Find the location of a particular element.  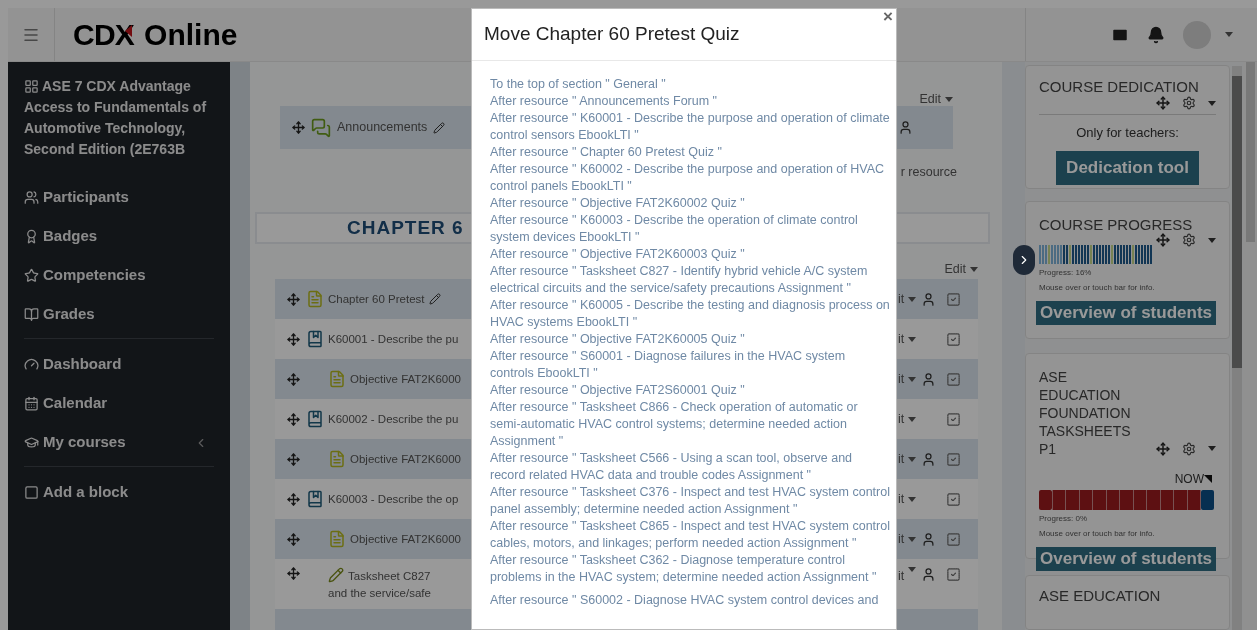

activity-link: K60003 - Describe the op is located at coordinates (393, 499).